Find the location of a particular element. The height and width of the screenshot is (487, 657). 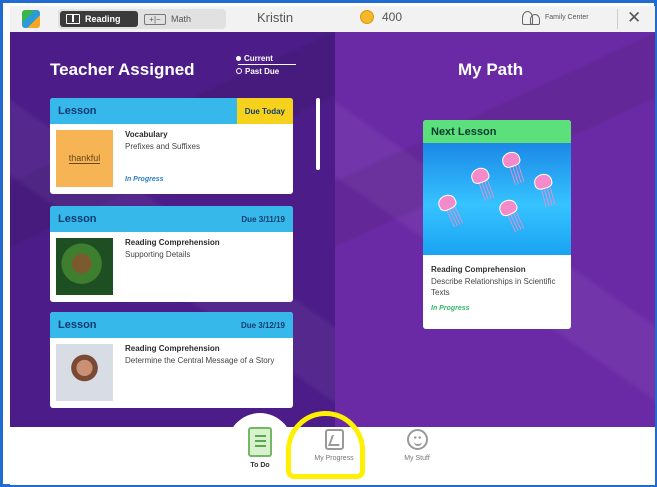

clipboard-icon is located at coordinates (260, 442).